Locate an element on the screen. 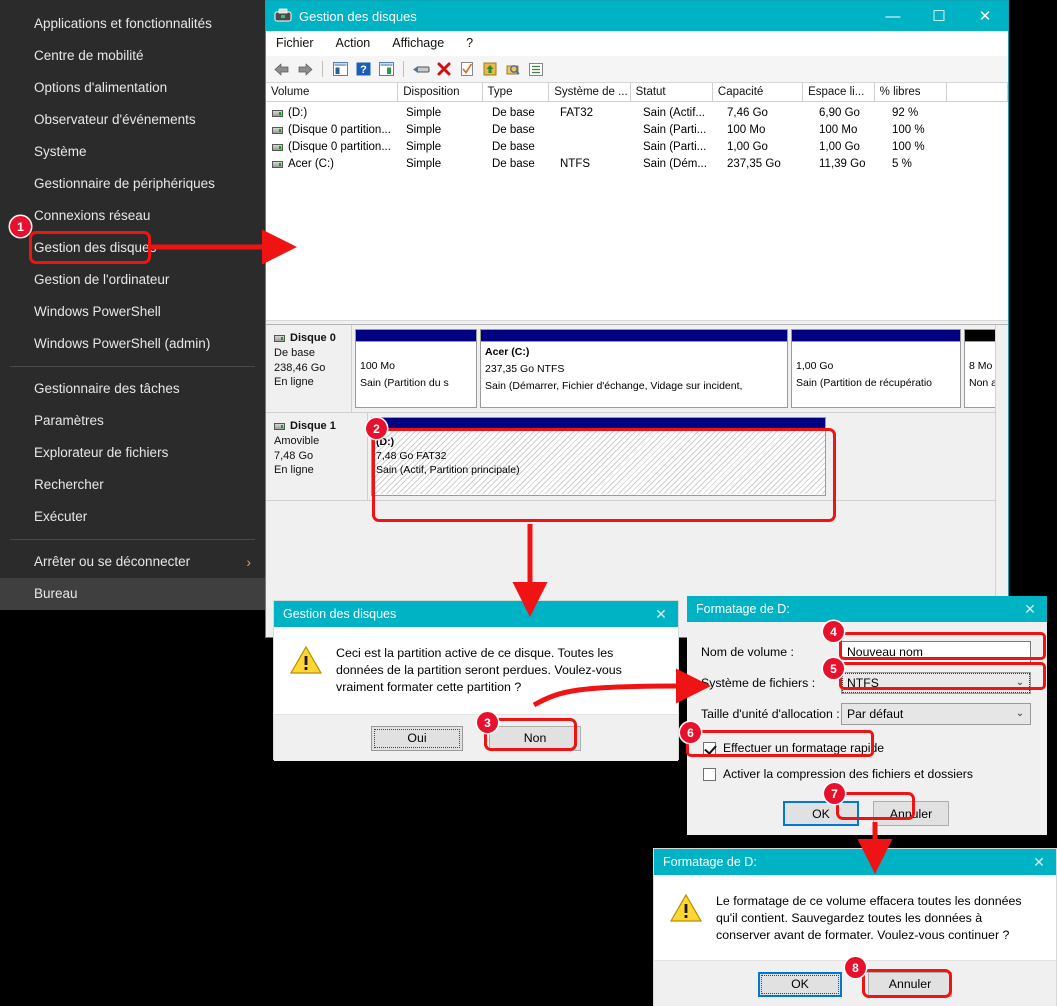  cell-free: 11,39 Go is located at coordinates (842, 164).